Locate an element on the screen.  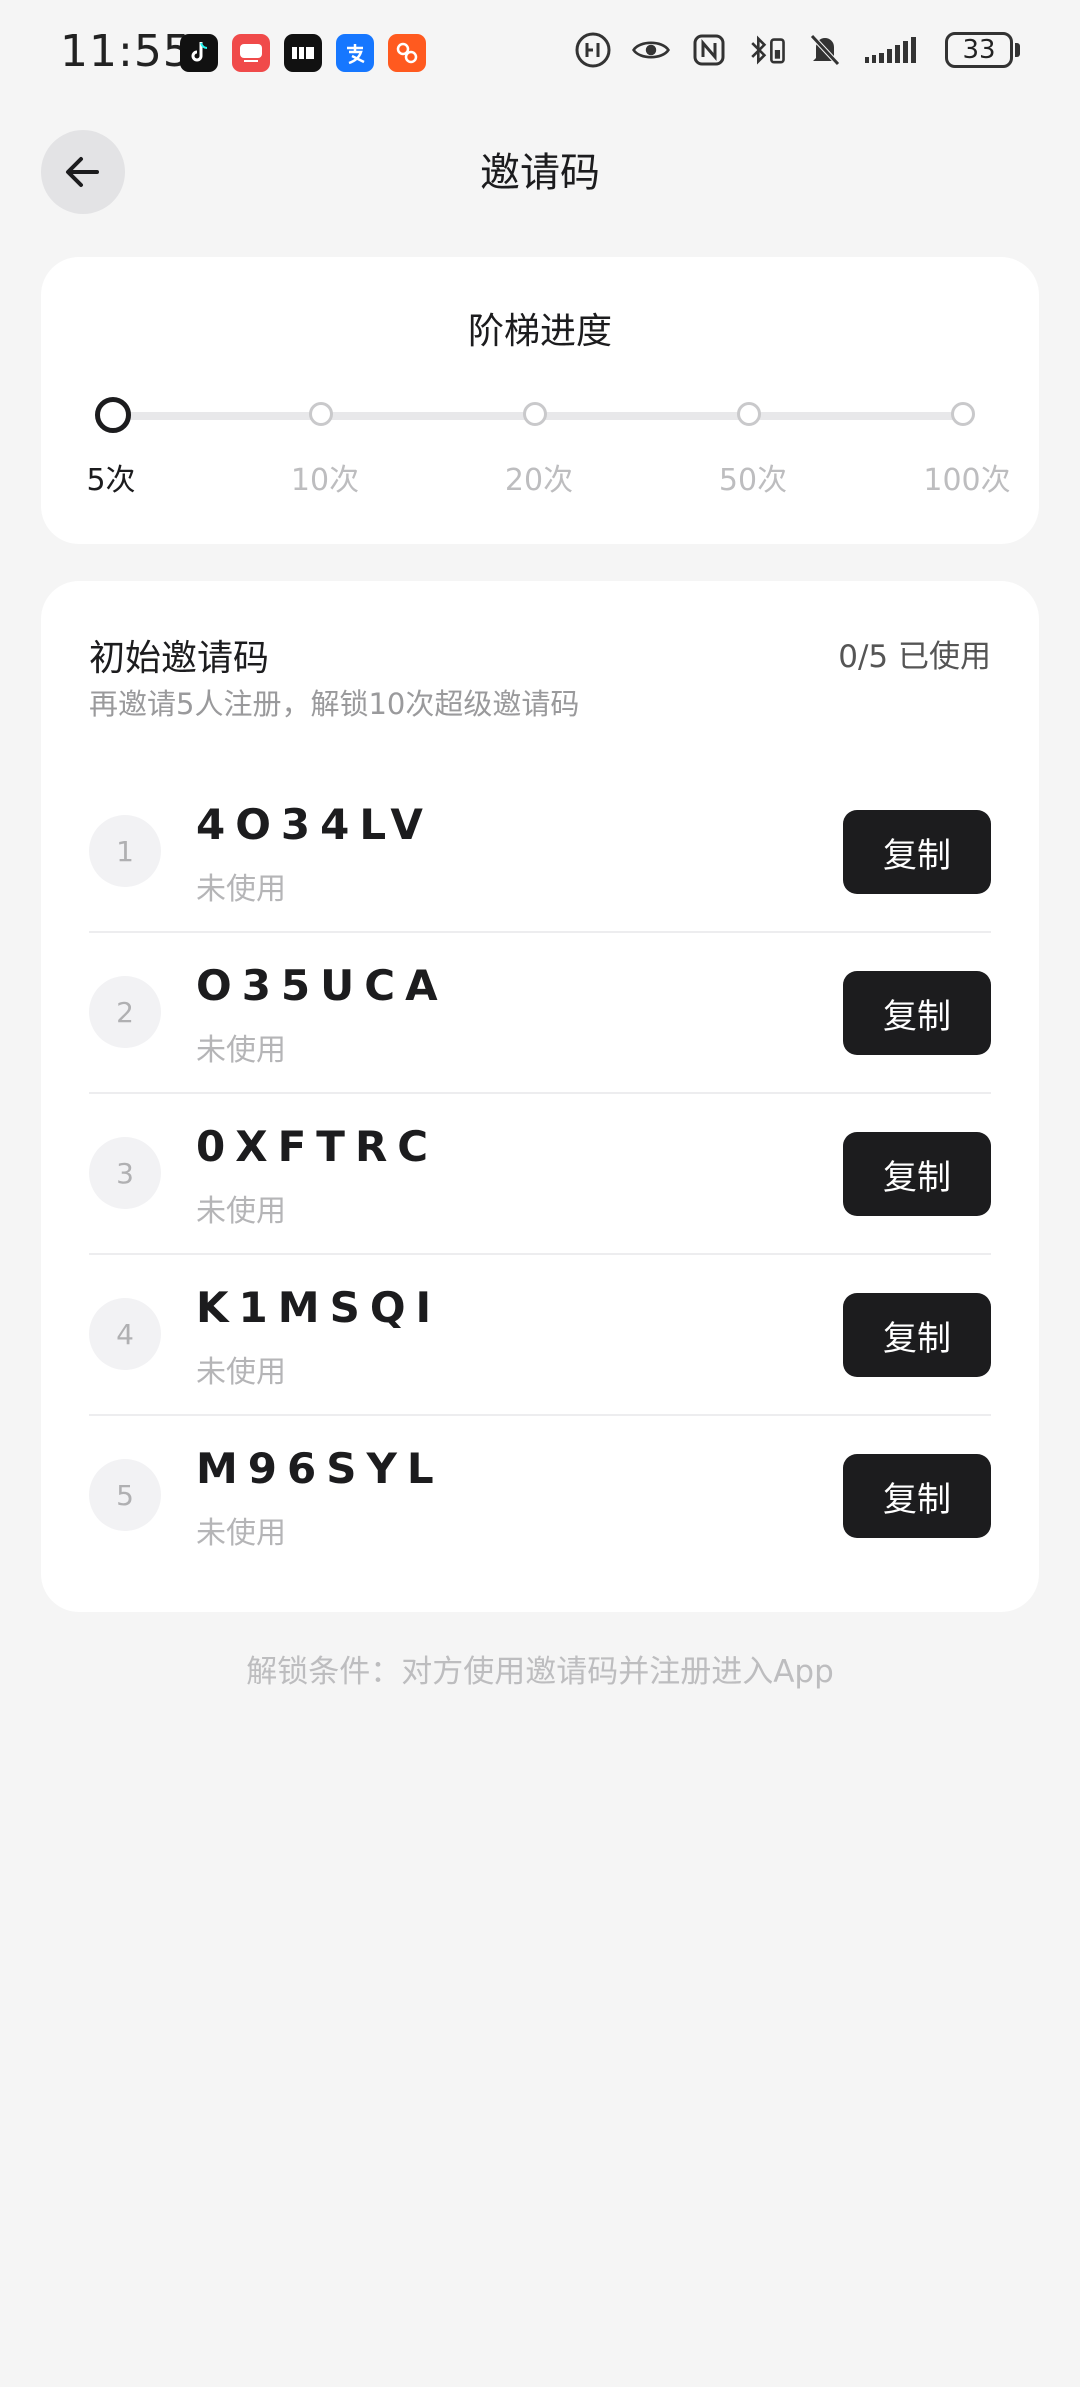
progress-title: 阶梯进度 is located at coordinates (539, 331).